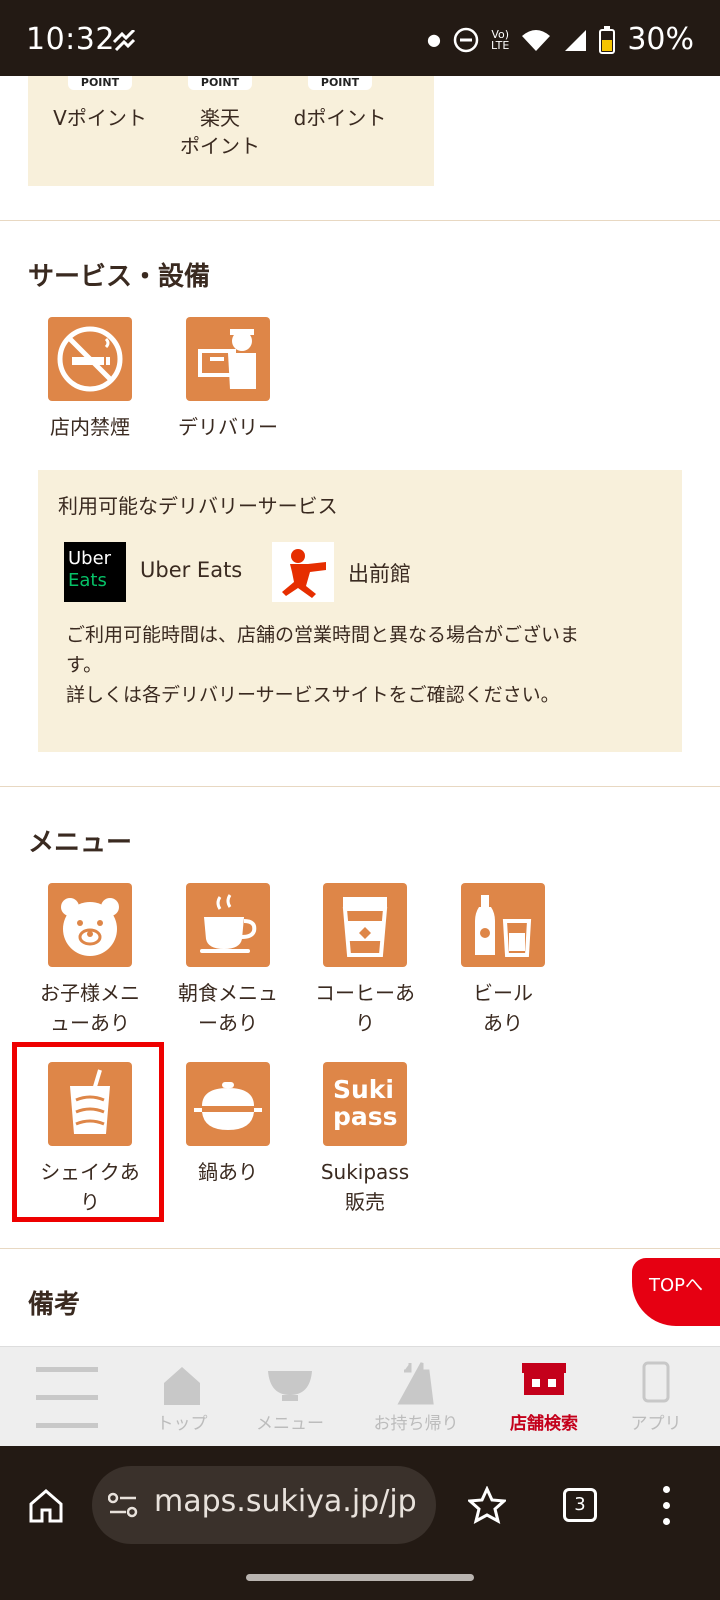 The height and width of the screenshot is (1600, 720). Describe the element at coordinates (90, 1008) in the screenshot. I see `menu-kids-label: お子様メニ ューあり` at that location.